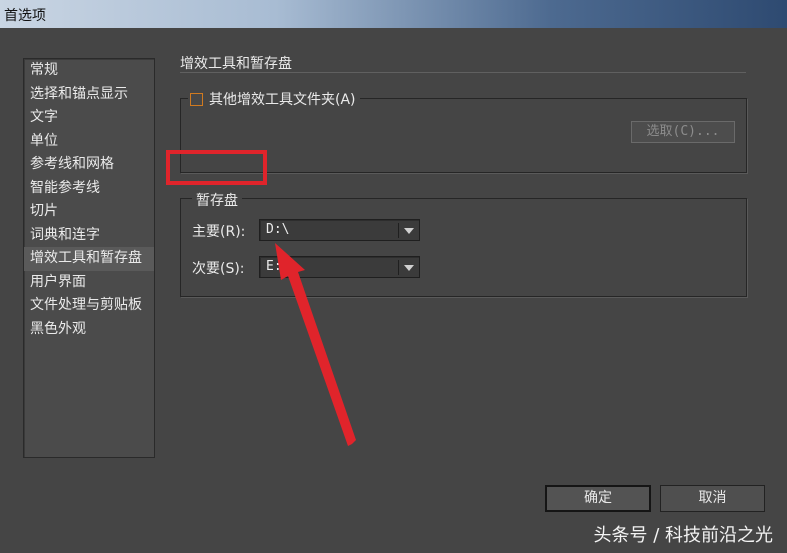 This screenshot has width=787, height=553. I want to click on annotation-arrow-shape, so click(315, 344).